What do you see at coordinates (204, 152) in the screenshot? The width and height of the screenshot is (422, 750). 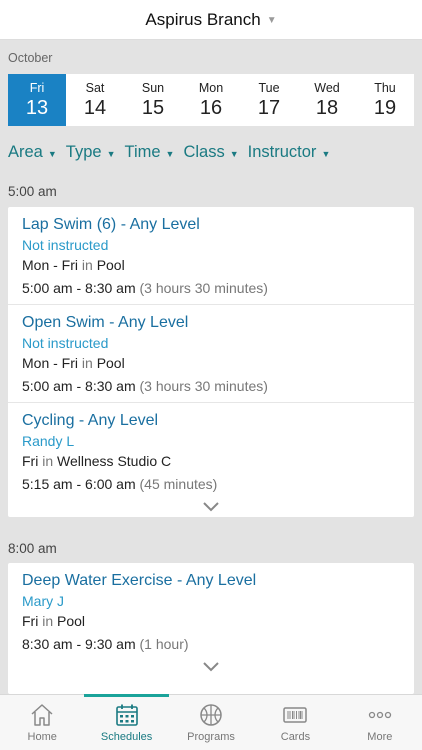 I see `filter-label: Class` at bounding box center [204, 152].